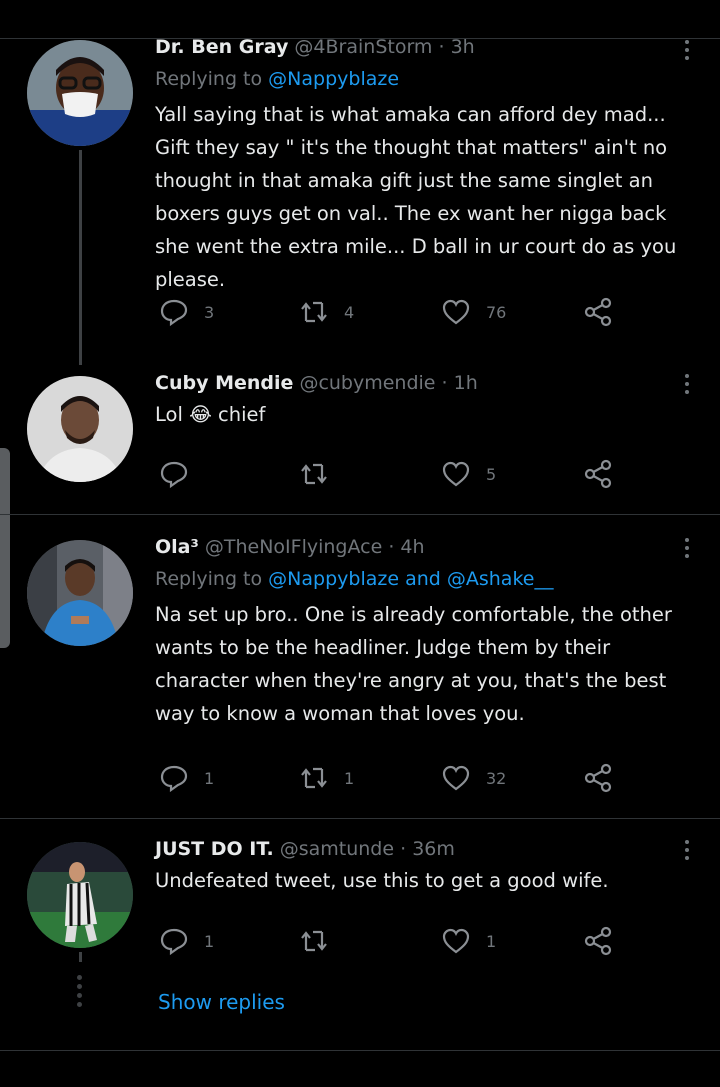  Describe the element at coordinates (224, 383) in the screenshot. I see `display-name: Cuby Mendie` at that location.